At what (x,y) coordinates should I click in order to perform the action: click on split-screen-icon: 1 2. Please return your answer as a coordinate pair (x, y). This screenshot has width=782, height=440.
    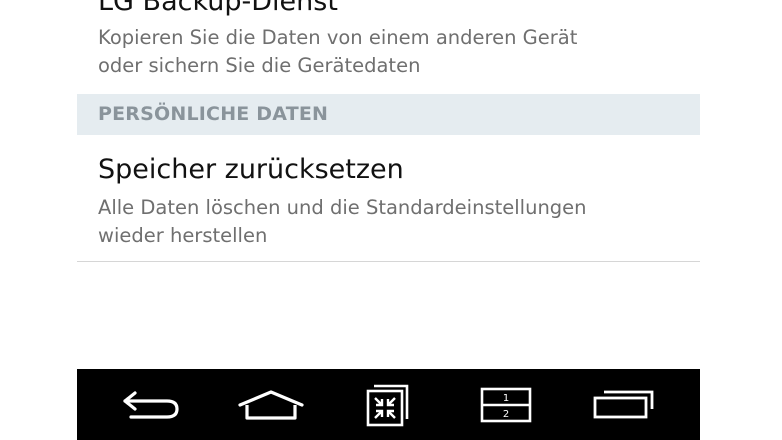
    Looking at the image, I should click on (506, 404).